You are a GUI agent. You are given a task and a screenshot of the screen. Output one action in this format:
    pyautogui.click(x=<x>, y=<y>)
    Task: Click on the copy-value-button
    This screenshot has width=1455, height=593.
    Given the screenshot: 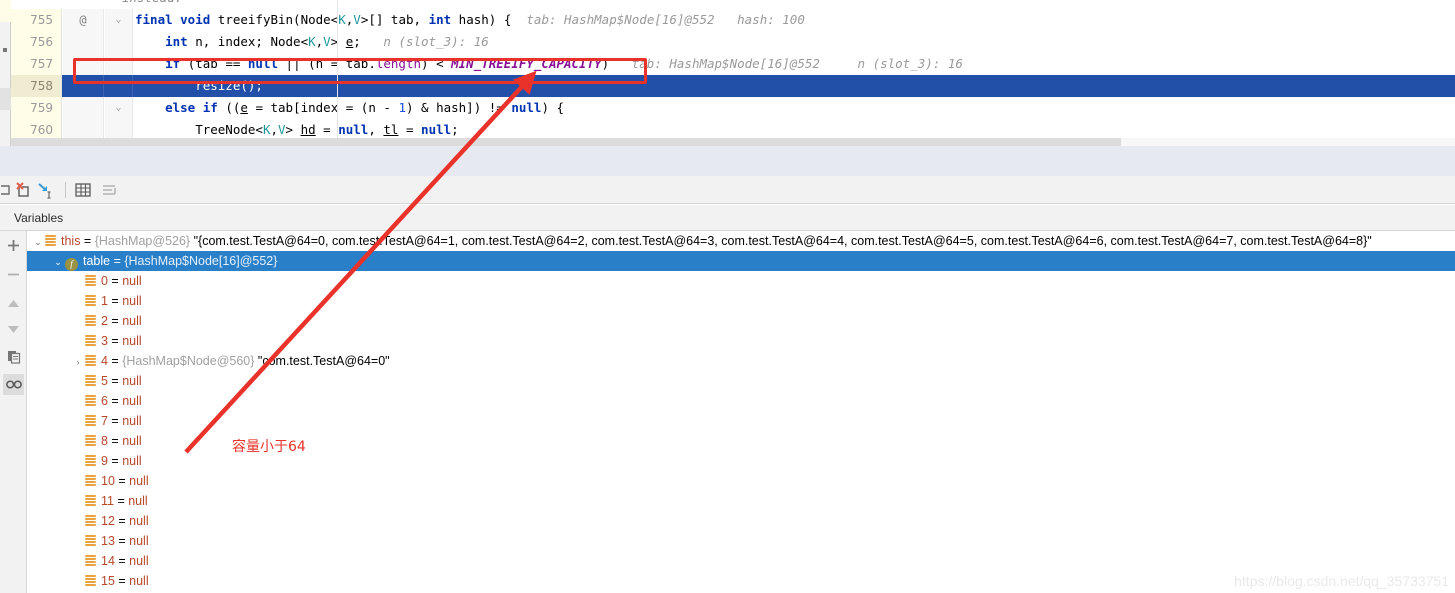 What is the action you would take?
    pyautogui.click(x=13, y=356)
    